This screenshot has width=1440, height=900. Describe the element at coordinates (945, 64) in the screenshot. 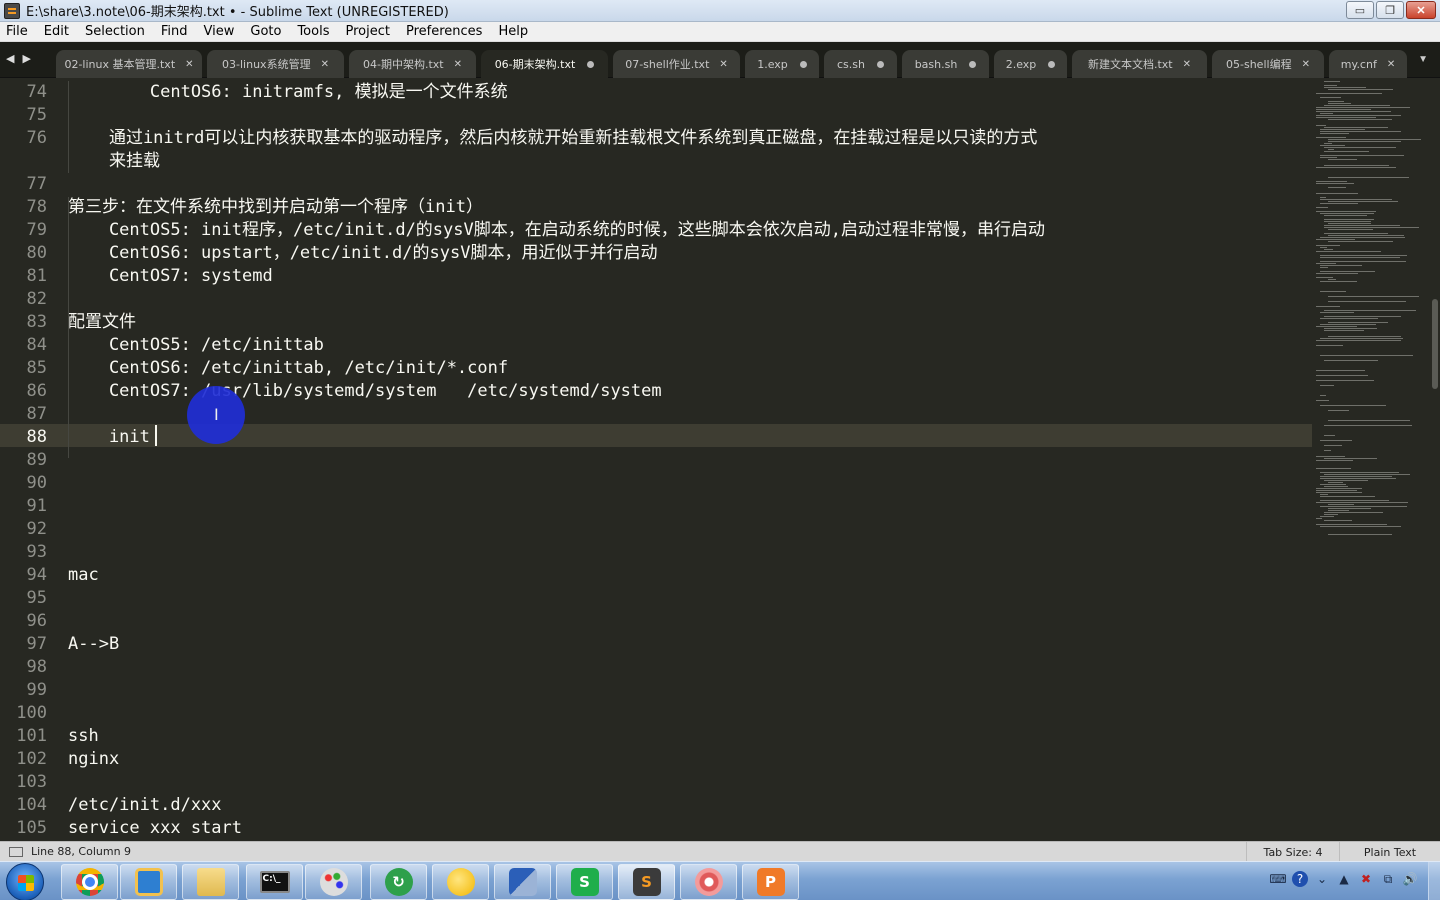

I see `tab-8: bash.sh` at that location.